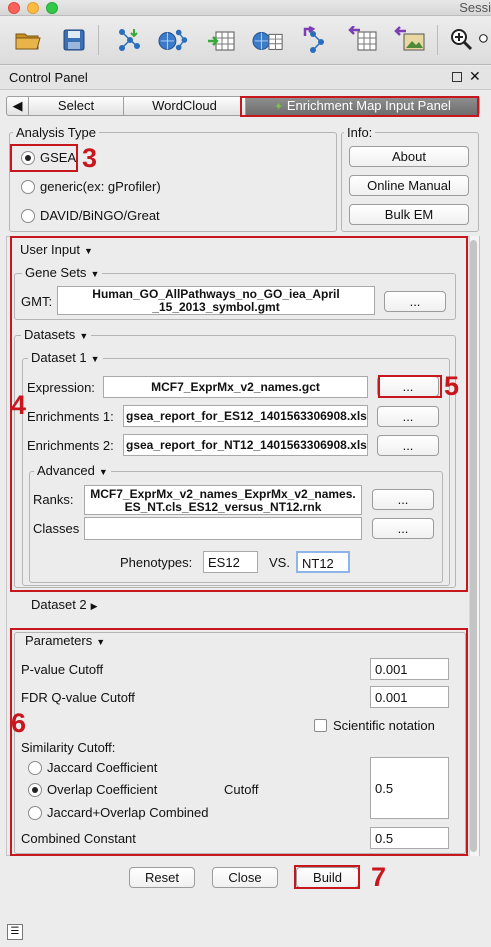 This screenshot has width=491, height=947. Describe the element at coordinates (48, 77) in the screenshot. I see `control-panel-title: Control Panel` at that location.